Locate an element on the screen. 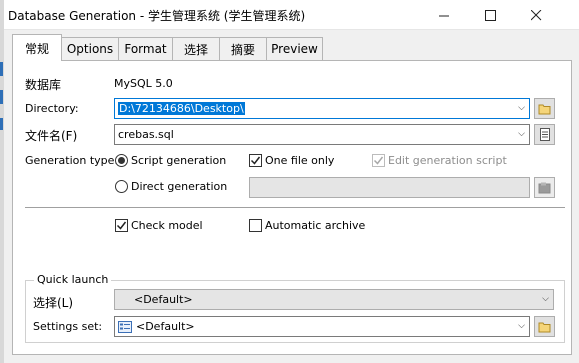 This screenshot has height=363, width=579. filename-label: 文件名(F) is located at coordinates (51, 136).